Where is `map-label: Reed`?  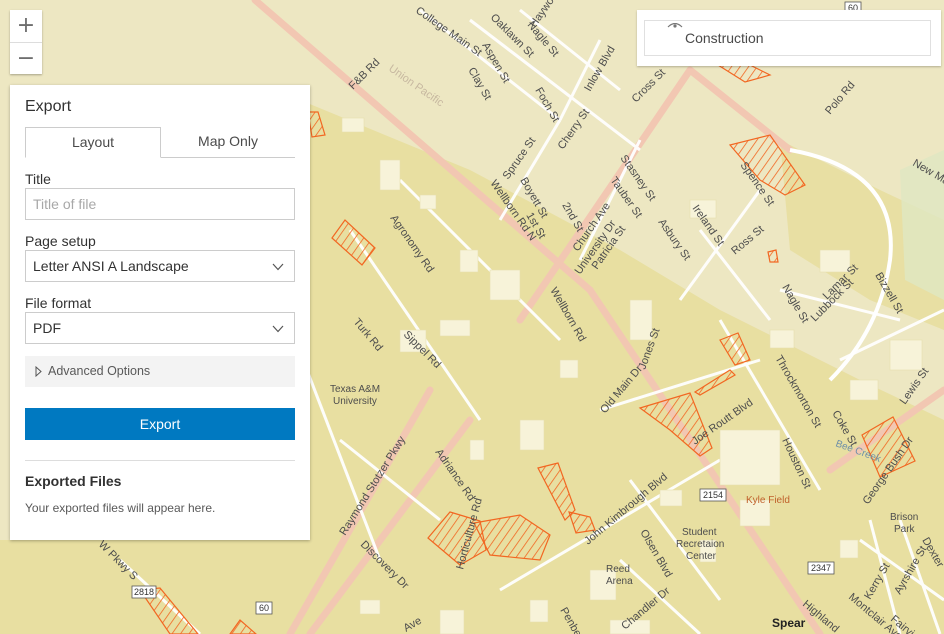 map-label: Reed is located at coordinates (618, 569).